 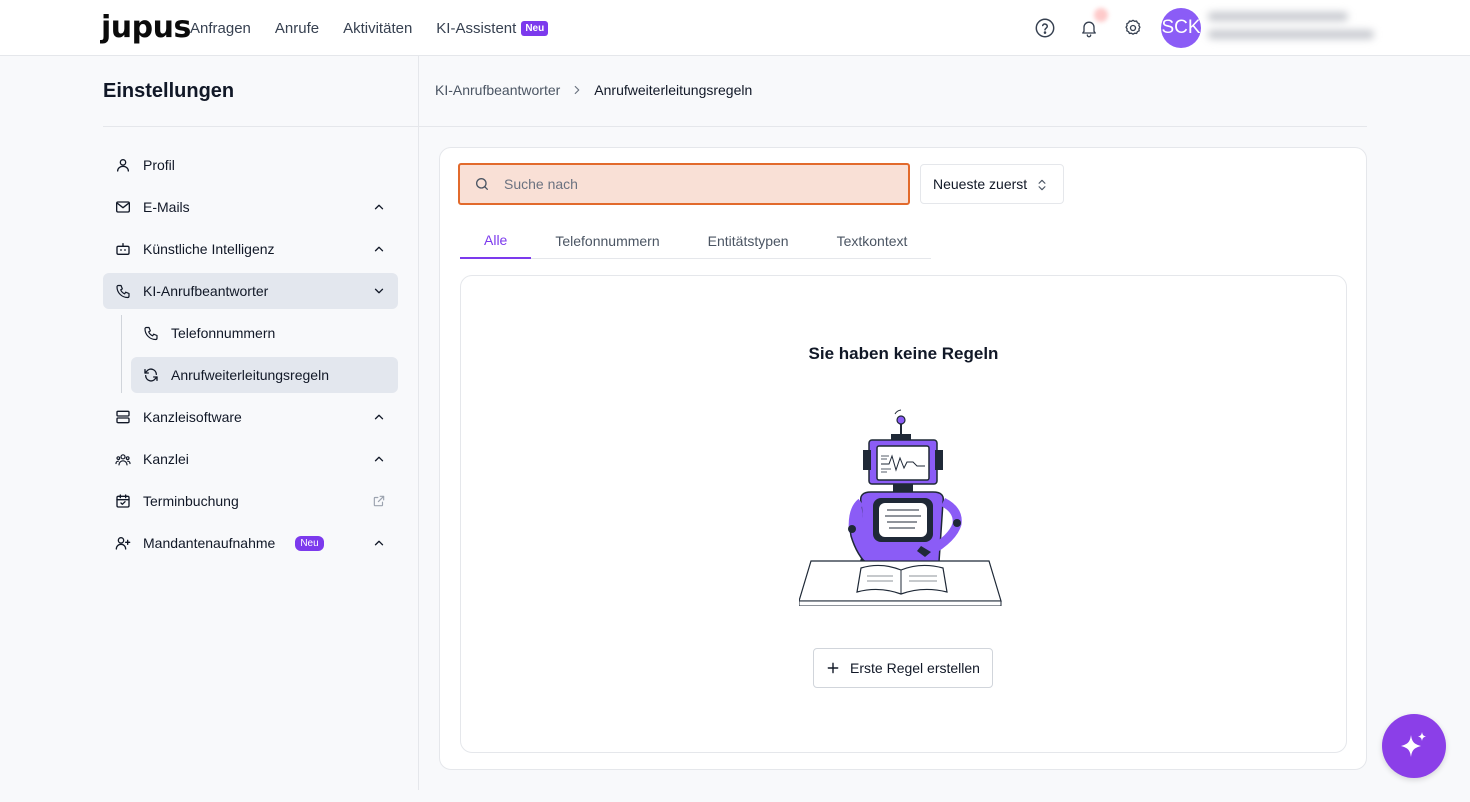 I want to click on robot-reading-illustration, so click(x=900, y=507).